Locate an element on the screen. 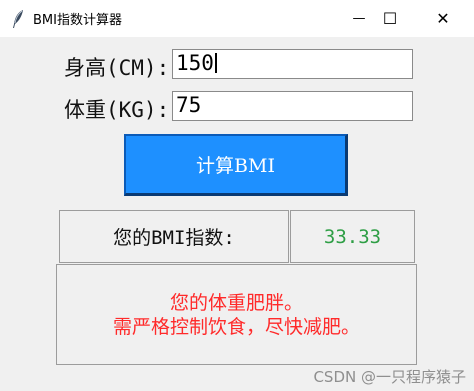  weight-label: 体重(KG): is located at coordinates (117, 110).